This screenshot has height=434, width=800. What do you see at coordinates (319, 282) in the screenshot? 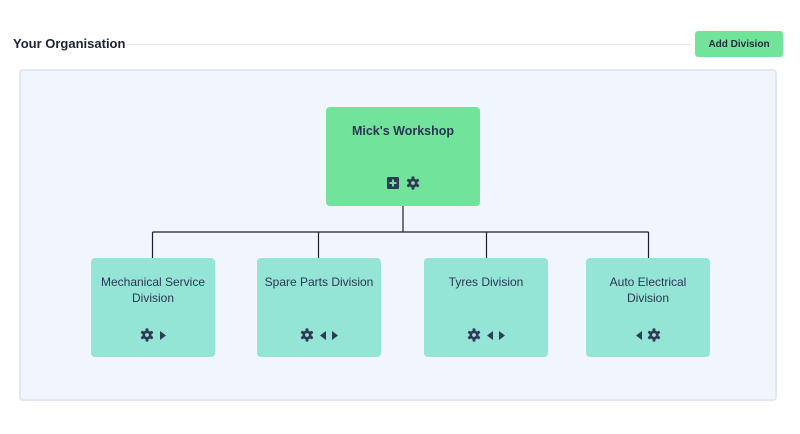
I see `org-node-name: Spare Parts Division` at bounding box center [319, 282].